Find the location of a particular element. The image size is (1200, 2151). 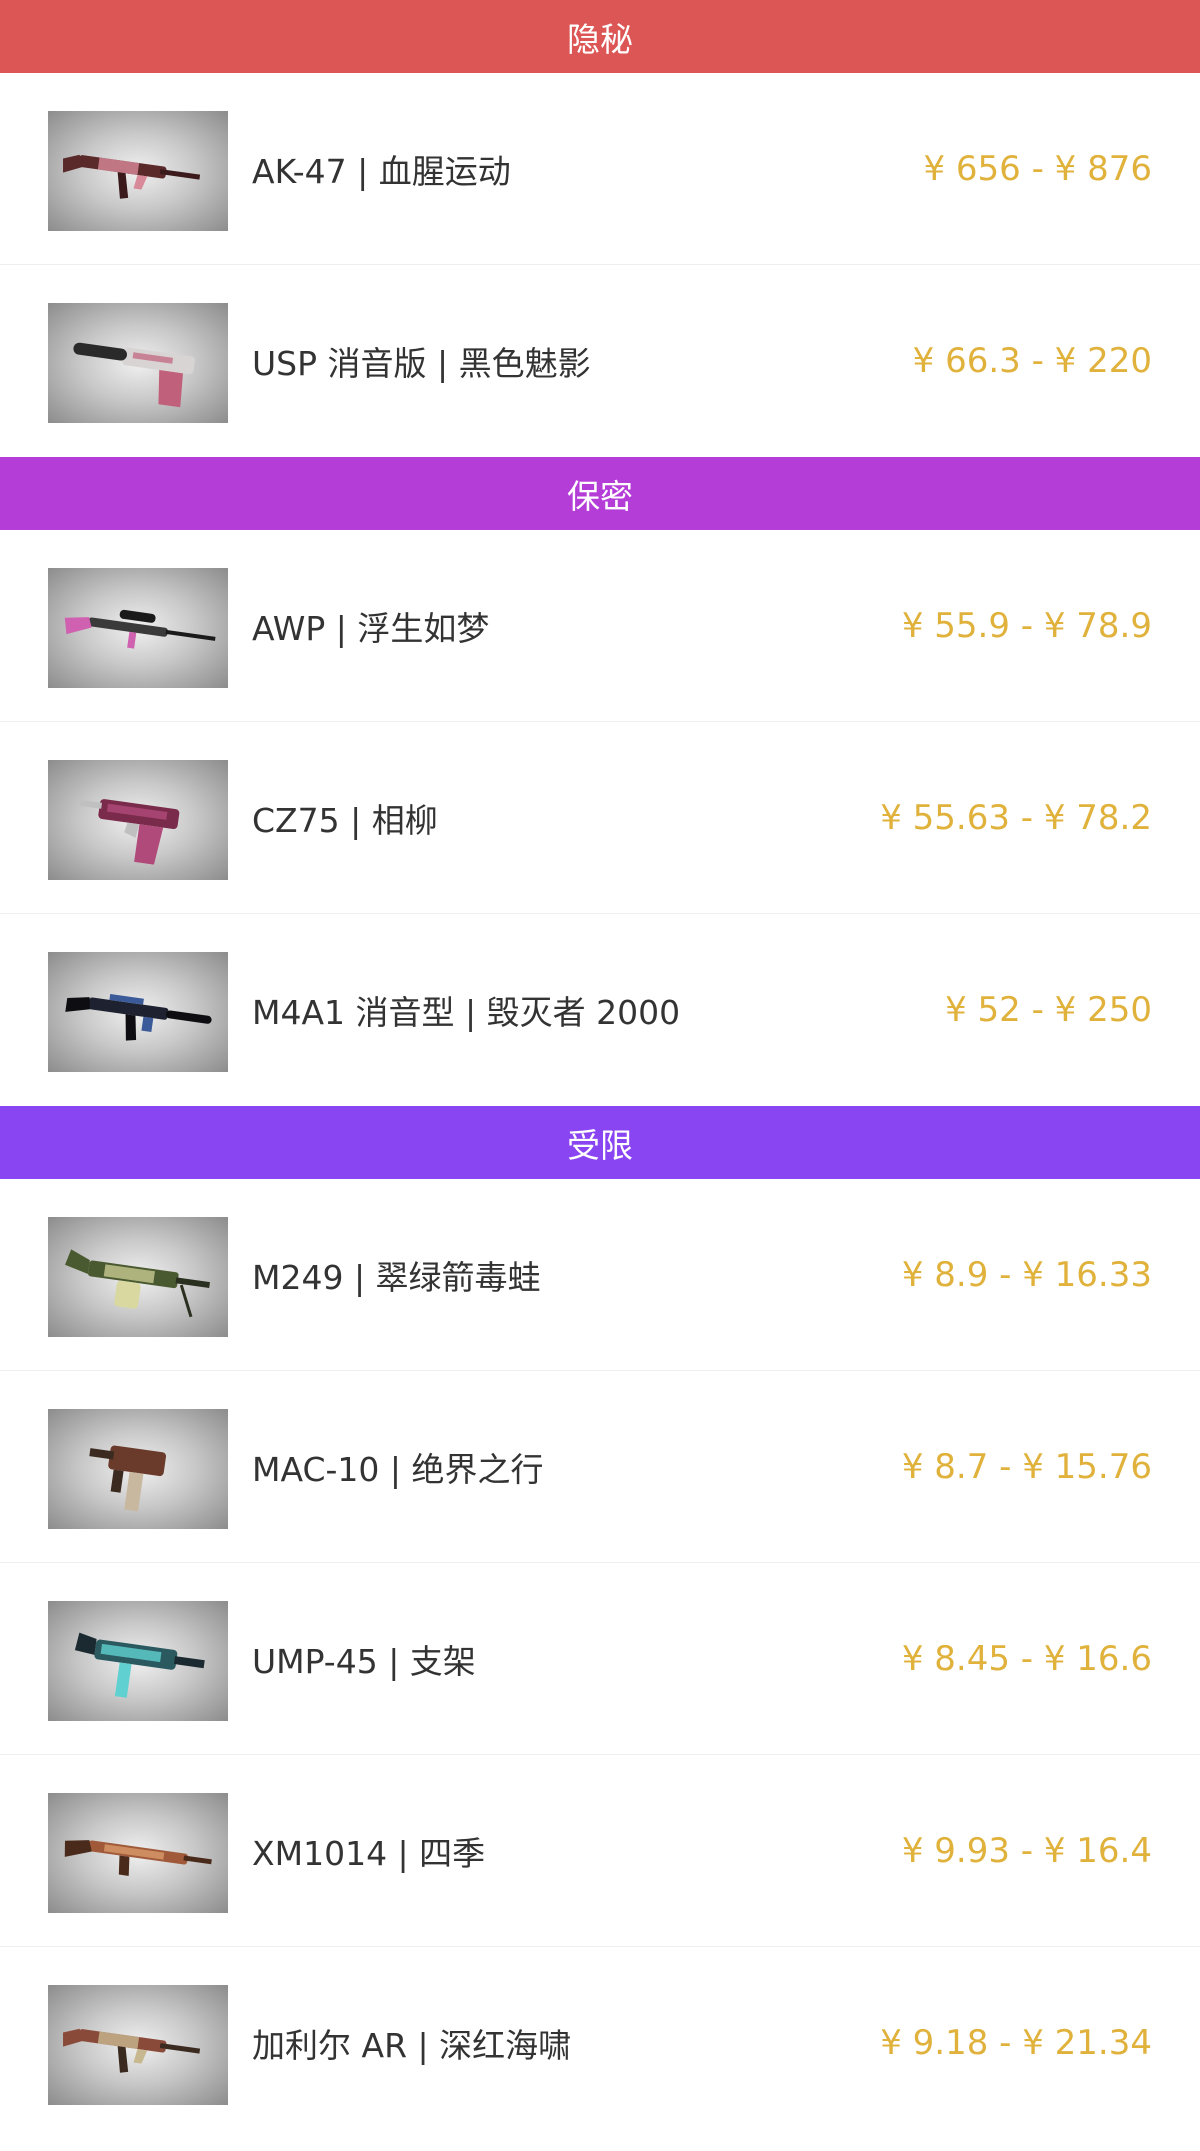

skin-row: 加利尔 AR | 深红海啸 ¥ 9.18 - ¥ 21.34 is located at coordinates (600, 2043).